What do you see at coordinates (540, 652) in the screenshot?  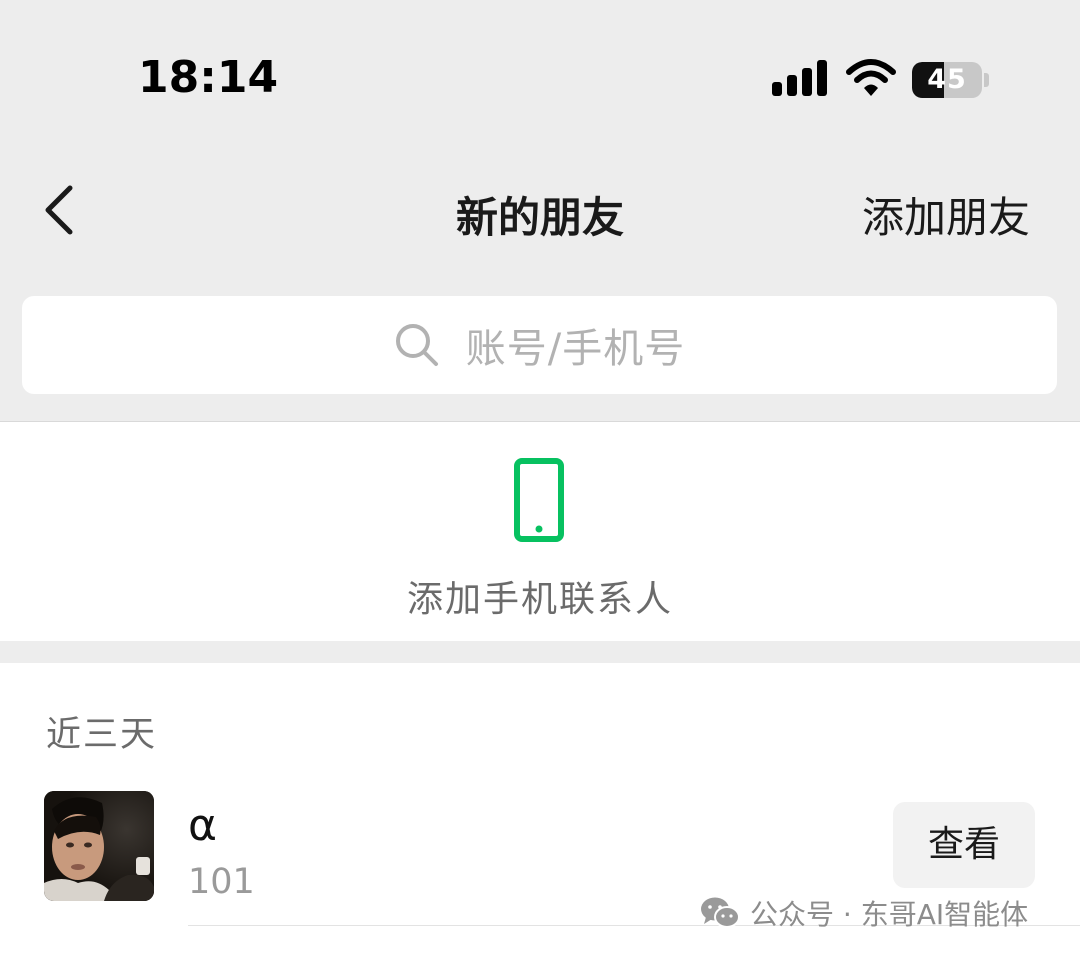 I see `section-divider` at bounding box center [540, 652].